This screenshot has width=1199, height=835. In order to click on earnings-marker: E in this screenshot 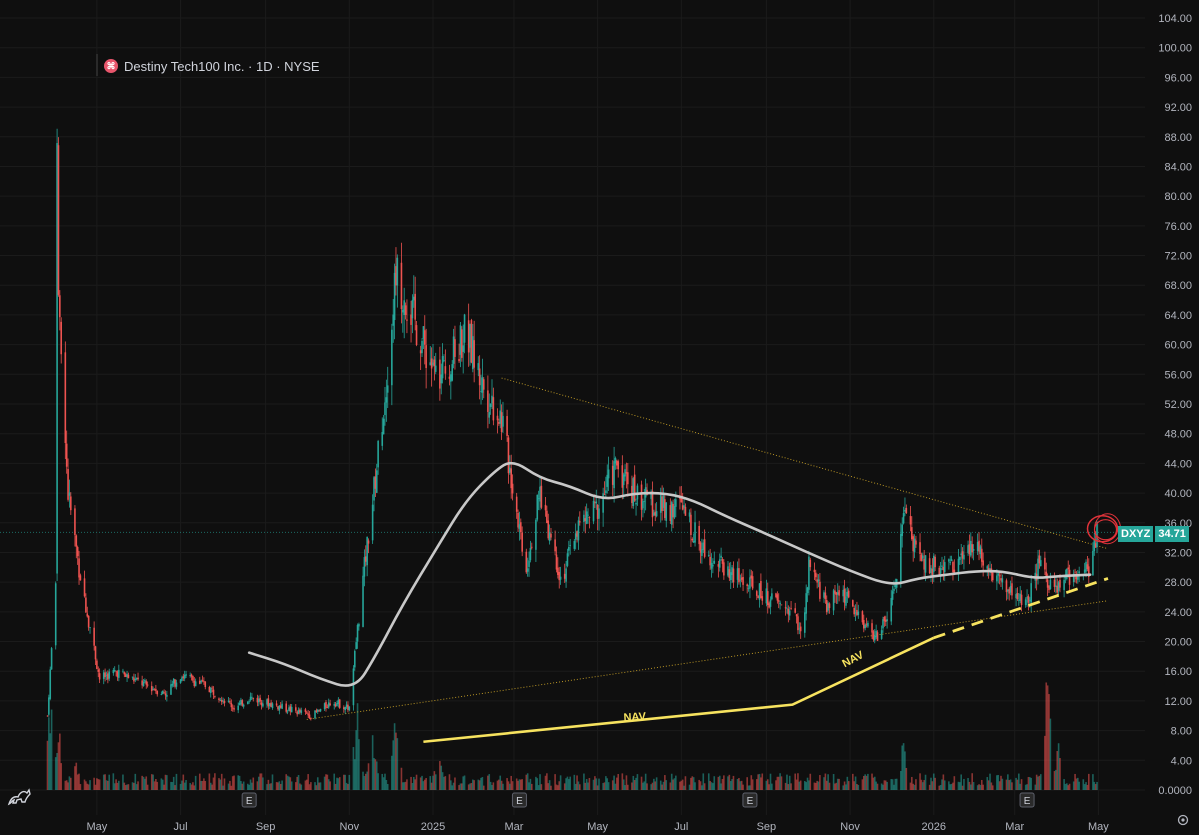, I will do `click(249, 800)`.